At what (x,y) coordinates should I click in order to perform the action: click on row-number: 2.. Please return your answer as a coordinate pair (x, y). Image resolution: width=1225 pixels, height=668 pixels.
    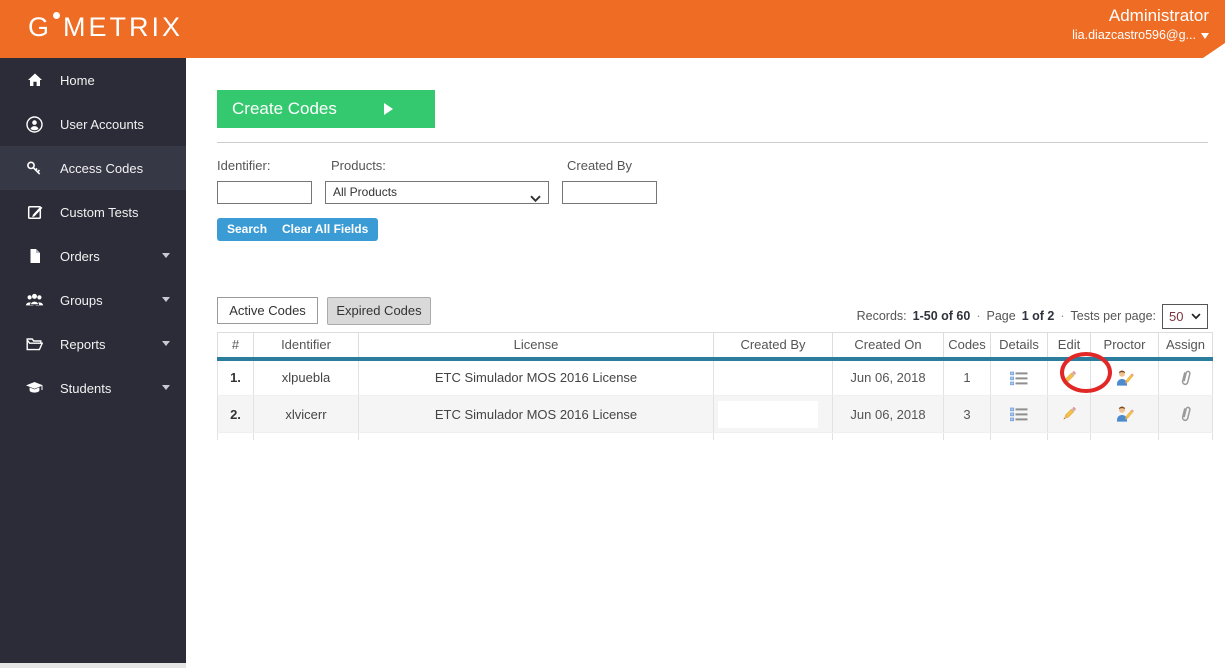
    Looking at the image, I should click on (235, 414).